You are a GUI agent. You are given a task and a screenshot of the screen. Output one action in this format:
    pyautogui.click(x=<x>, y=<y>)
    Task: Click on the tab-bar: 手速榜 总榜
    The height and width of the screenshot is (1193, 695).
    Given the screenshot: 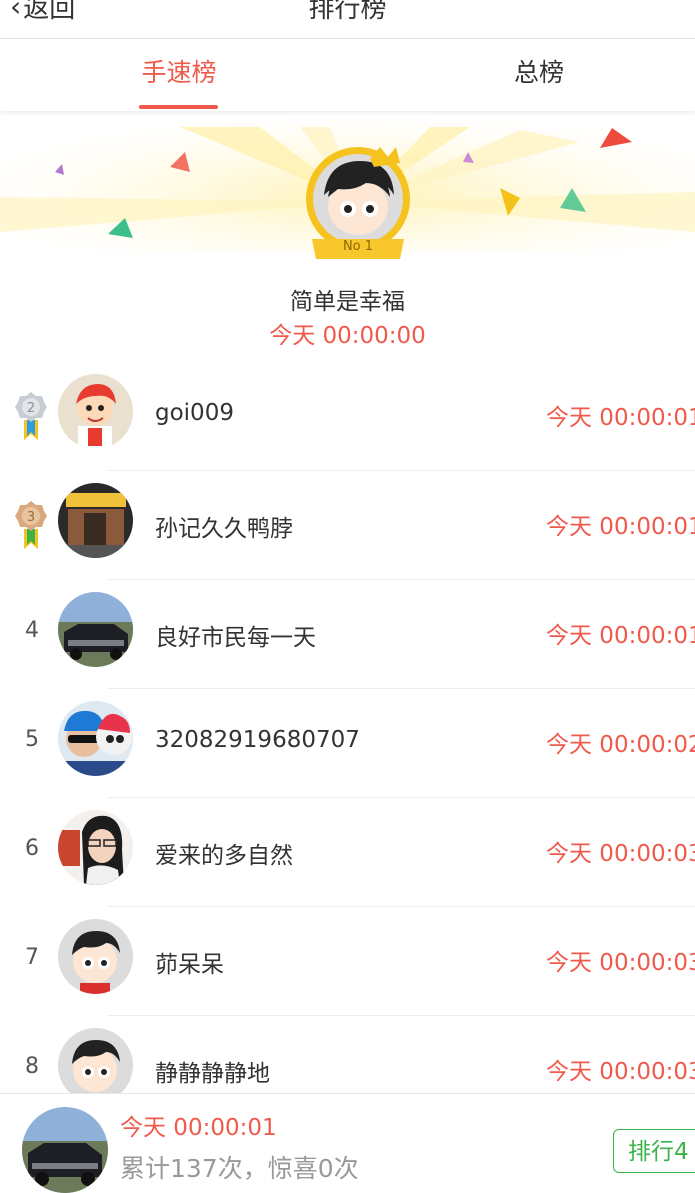 What is the action you would take?
    pyautogui.click(x=347, y=75)
    